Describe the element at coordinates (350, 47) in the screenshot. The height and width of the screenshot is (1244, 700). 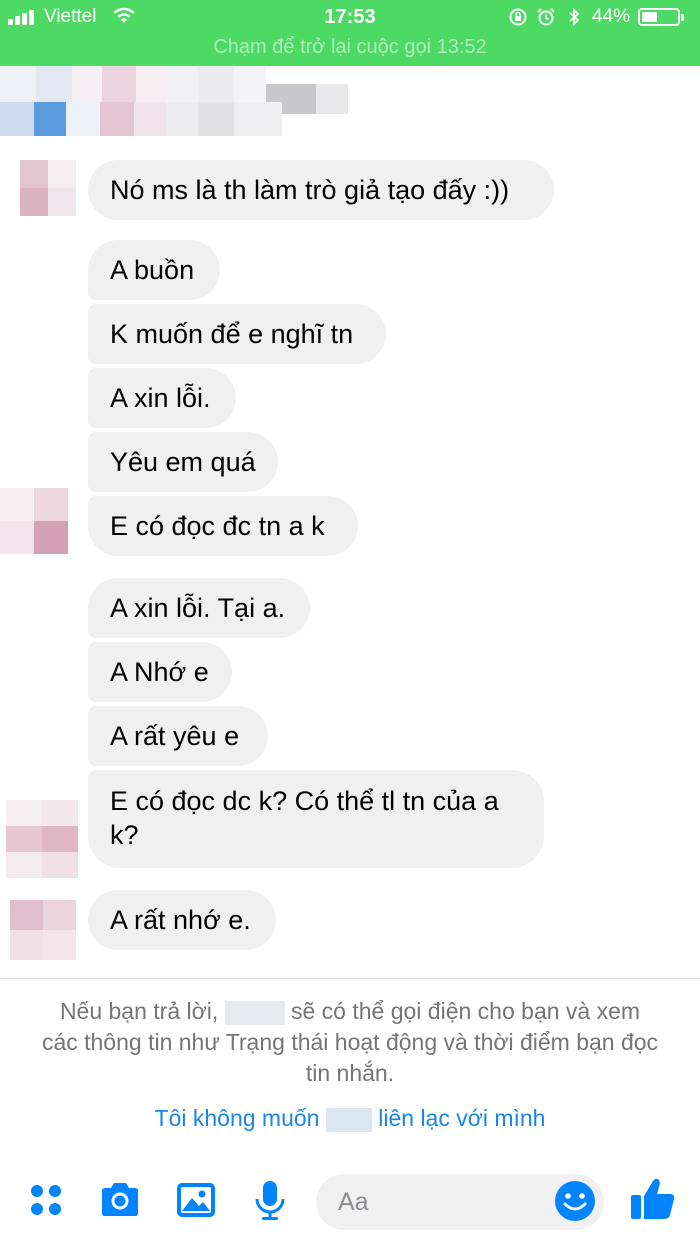
I see `return-to-call-banner: Chạm để trở lại cuộc gọi 13:52` at that location.